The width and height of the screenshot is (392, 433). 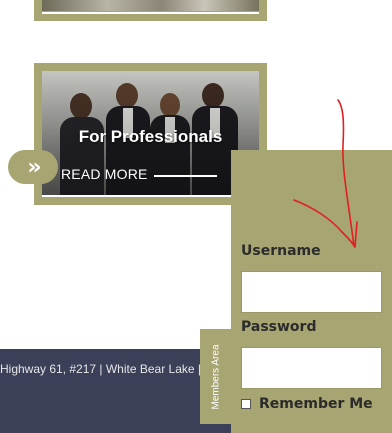 What do you see at coordinates (185, 176) in the screenshot?
I see `read-more-line` at bounding box center [185, 176].